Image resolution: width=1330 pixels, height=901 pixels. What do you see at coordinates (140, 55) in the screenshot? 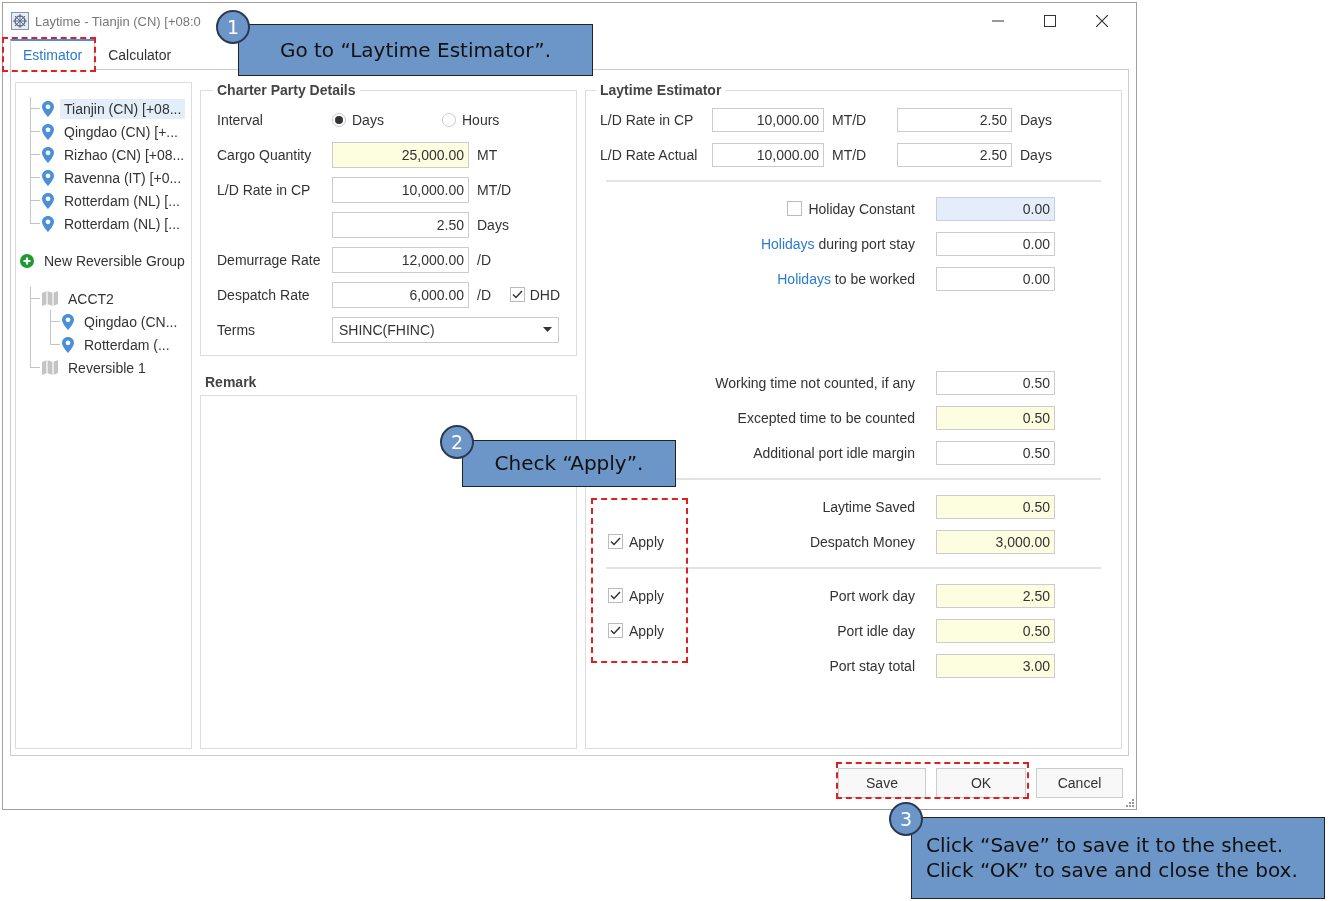
I see `tab: Calculator` at bounding box center [140, 55].